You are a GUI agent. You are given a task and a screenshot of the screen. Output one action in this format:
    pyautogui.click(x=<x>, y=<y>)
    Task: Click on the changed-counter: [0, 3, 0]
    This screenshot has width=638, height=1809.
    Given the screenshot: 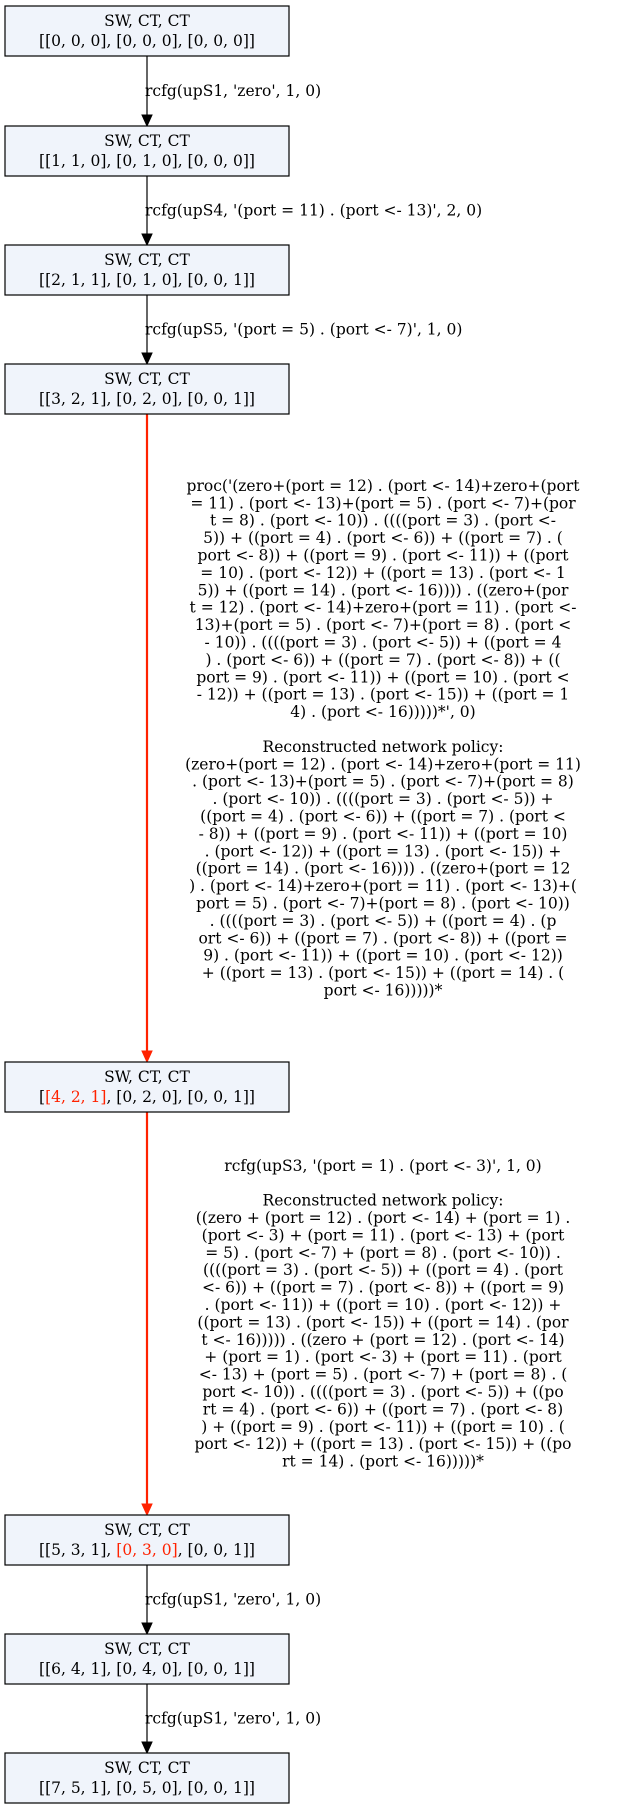 What is the action you would take?
    pyautogui.click(x=146, y=1550)
    